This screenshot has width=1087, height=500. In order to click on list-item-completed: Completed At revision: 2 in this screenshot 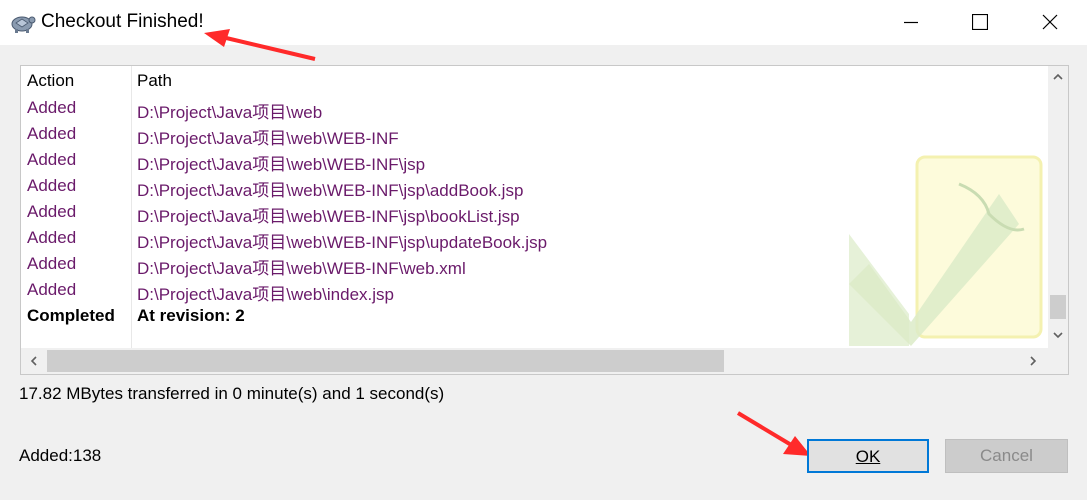, I will do `click(531, 317)`.